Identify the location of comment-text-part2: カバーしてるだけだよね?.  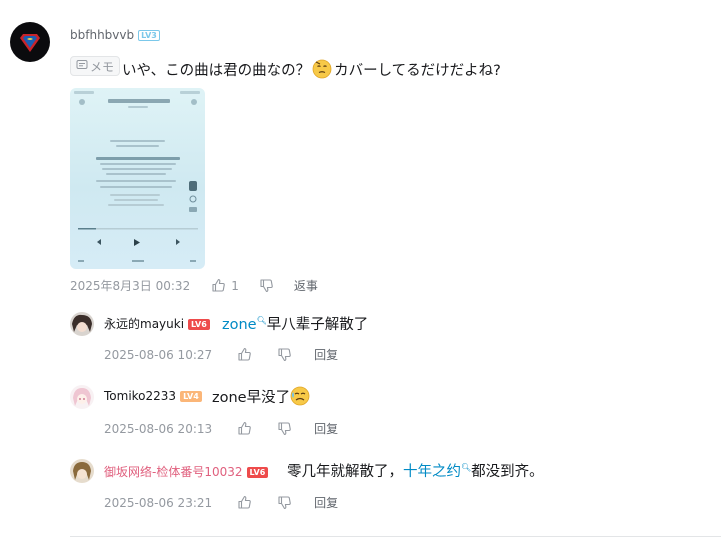
(417, 71).